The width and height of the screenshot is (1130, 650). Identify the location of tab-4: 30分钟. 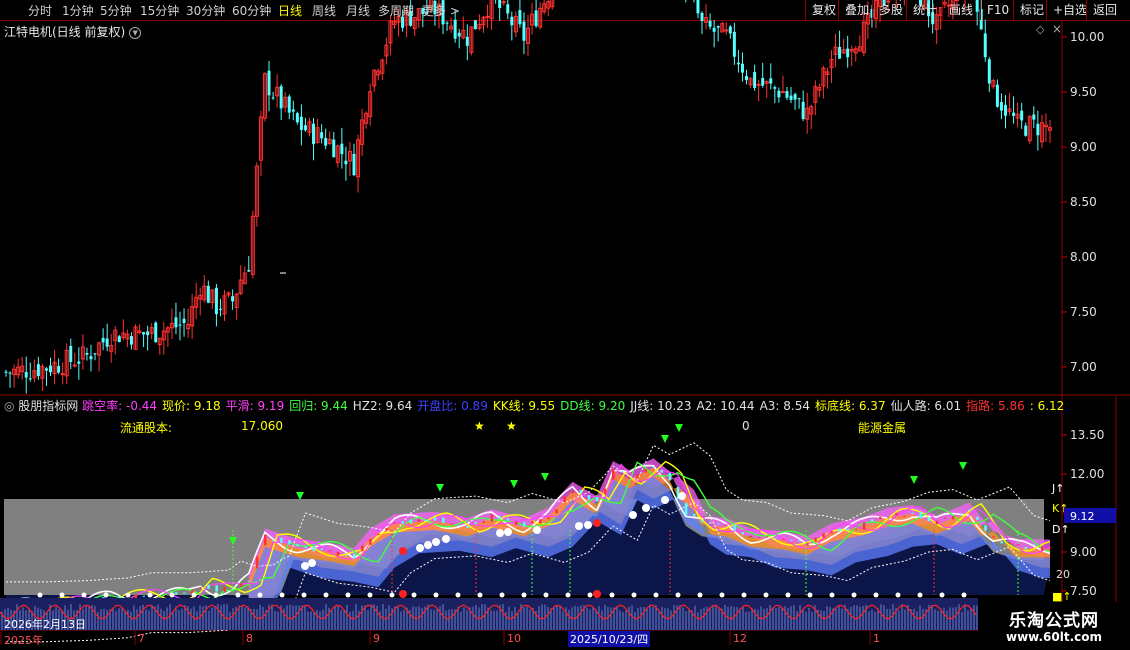
(205, 10).